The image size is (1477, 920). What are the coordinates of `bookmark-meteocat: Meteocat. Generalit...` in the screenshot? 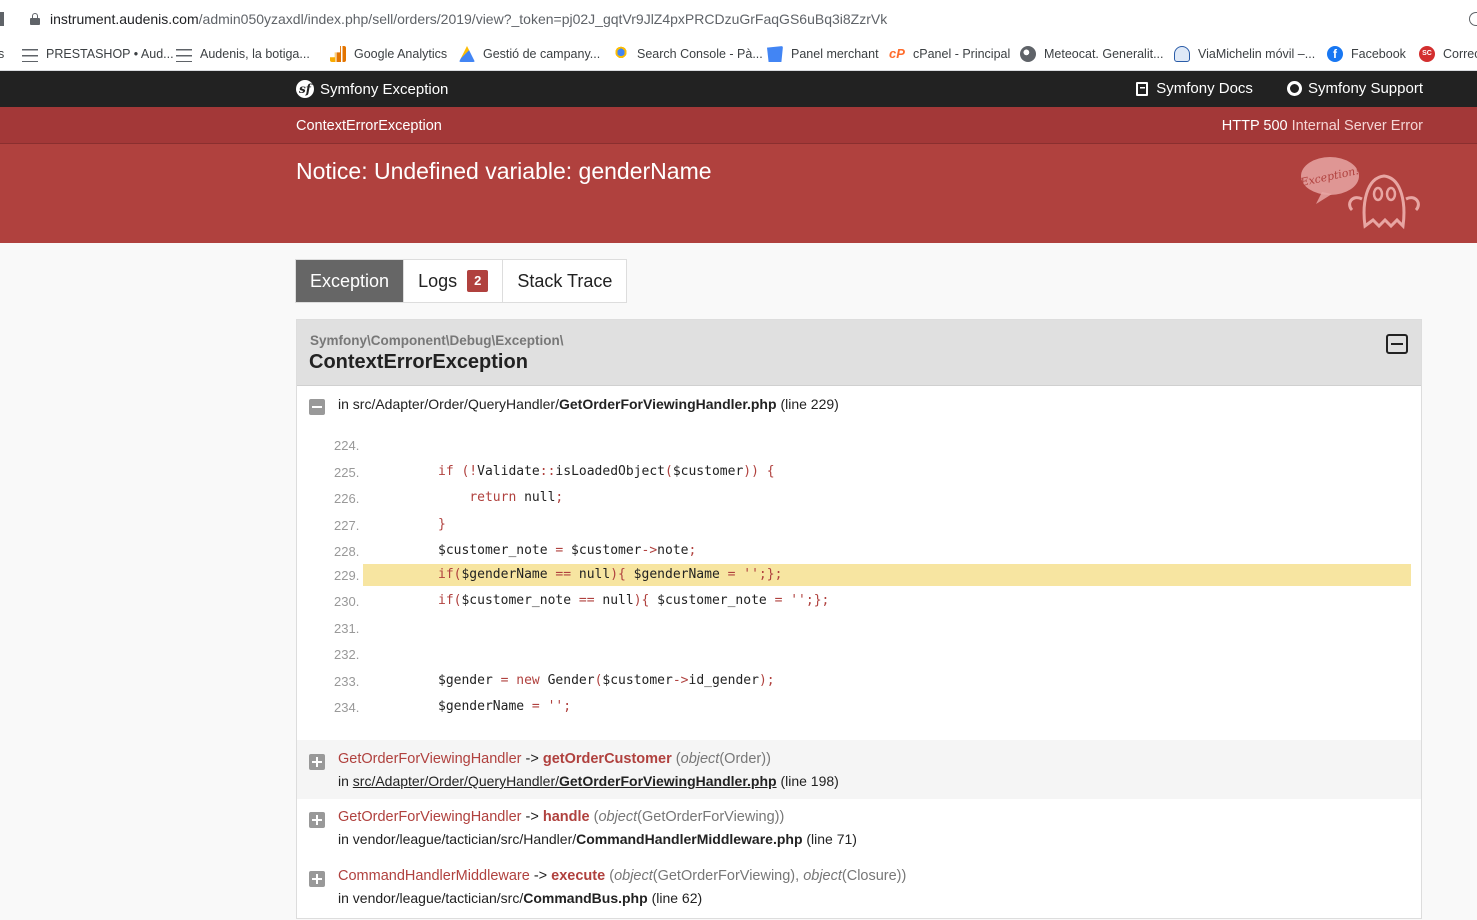 It's located at (1092, 54).